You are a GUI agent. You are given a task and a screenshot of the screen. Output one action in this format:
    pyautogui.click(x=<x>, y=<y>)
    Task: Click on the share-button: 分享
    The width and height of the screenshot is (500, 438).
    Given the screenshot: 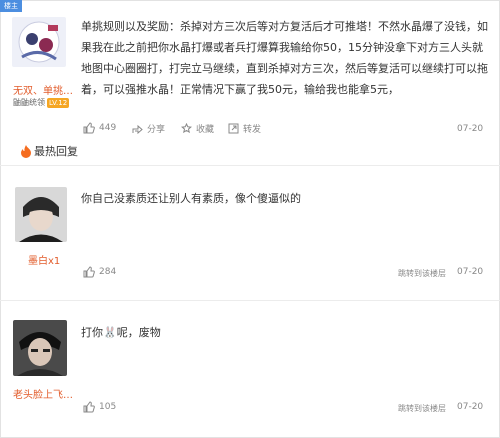 What is the action you would take?
    pyautogui.click(x=148, y=128)
    